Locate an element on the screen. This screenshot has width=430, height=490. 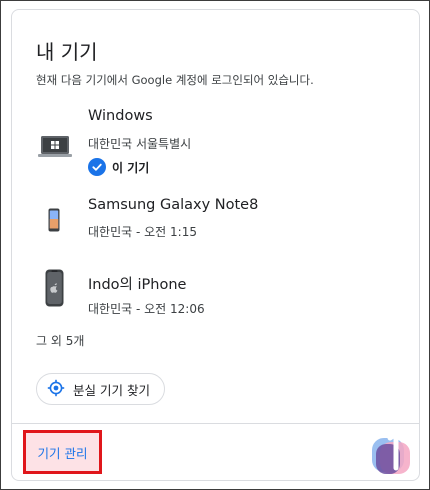
check-circle-icon is located at coordinates (97, 167).